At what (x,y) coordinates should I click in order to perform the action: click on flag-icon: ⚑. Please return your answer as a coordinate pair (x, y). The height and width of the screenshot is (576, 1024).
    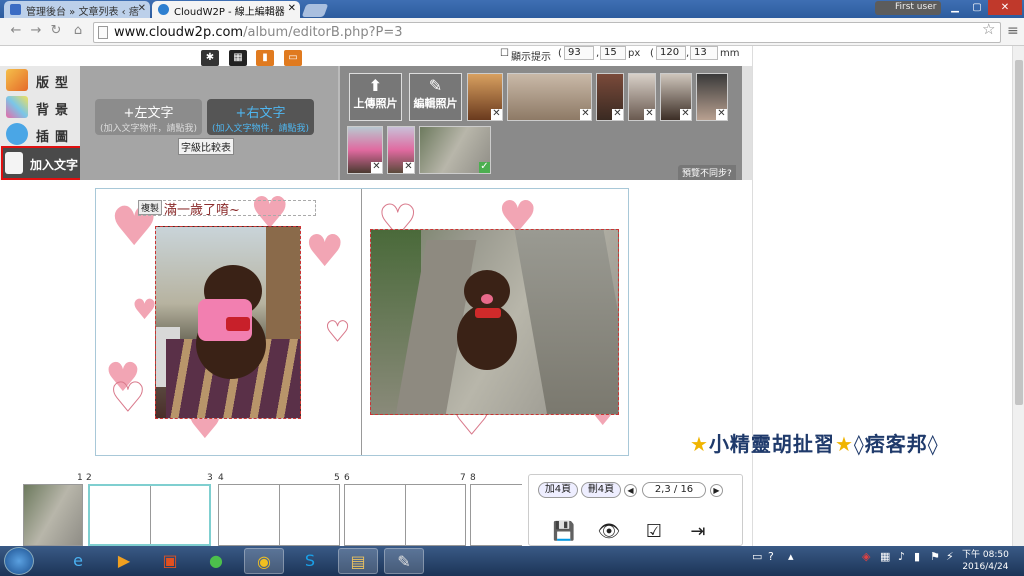
    Looking at the image, I should click on (935, 556).